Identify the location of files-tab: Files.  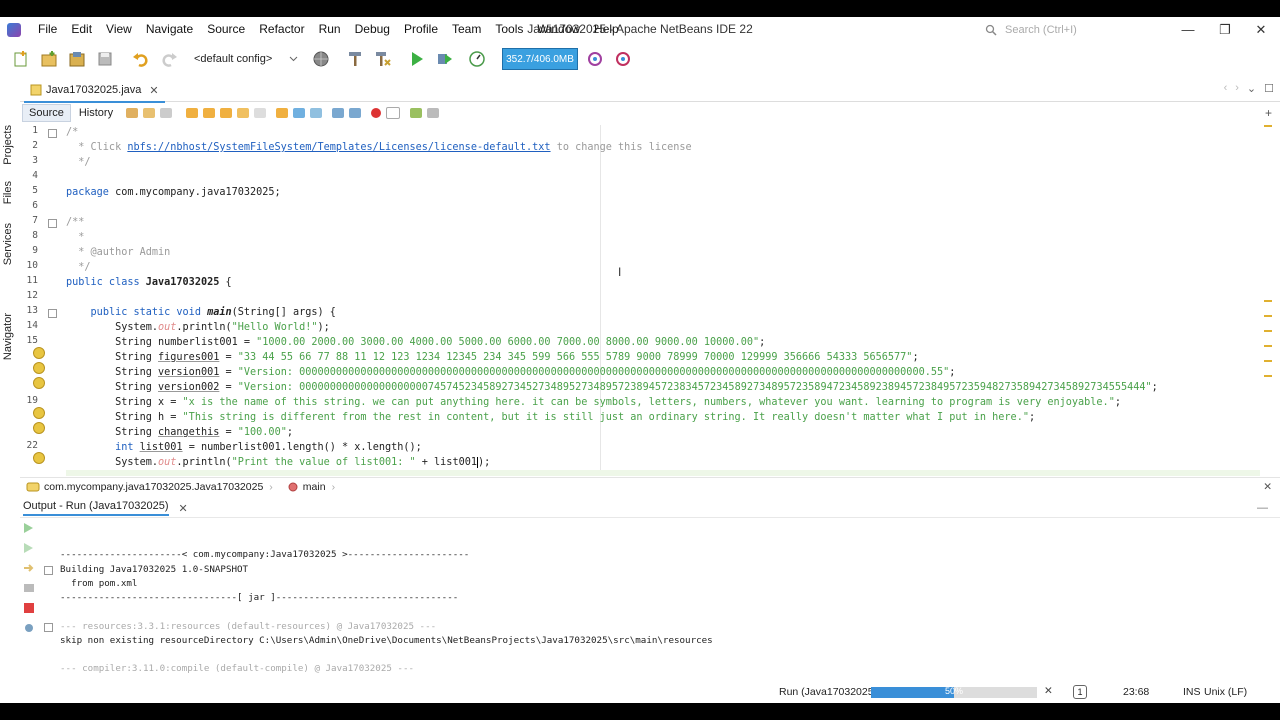
(8, 192).